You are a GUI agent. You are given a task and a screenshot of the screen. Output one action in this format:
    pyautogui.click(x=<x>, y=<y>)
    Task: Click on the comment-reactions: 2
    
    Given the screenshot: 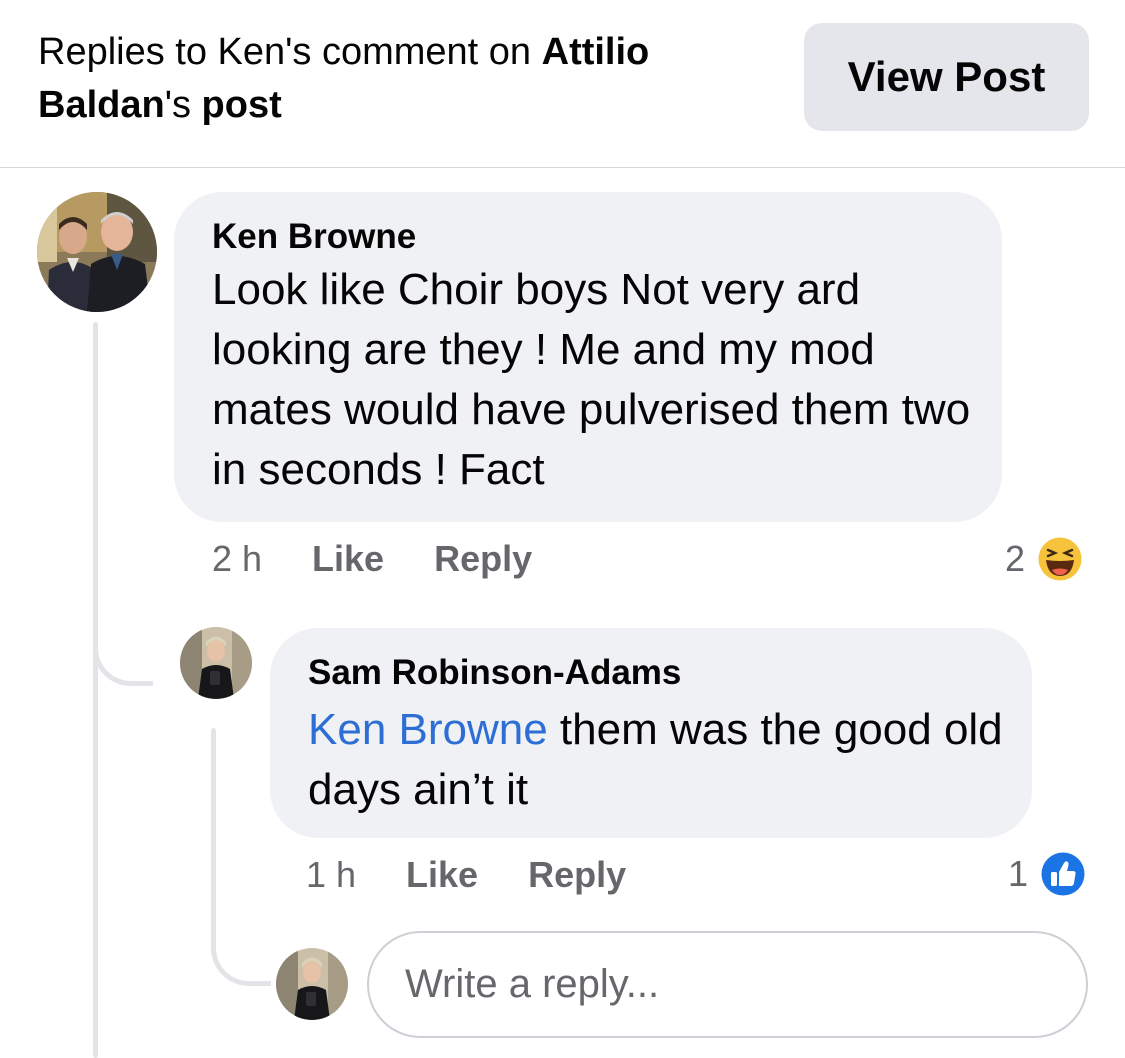 What is the action you would take?
    pyautogui.click(x=1045, y=559)
    